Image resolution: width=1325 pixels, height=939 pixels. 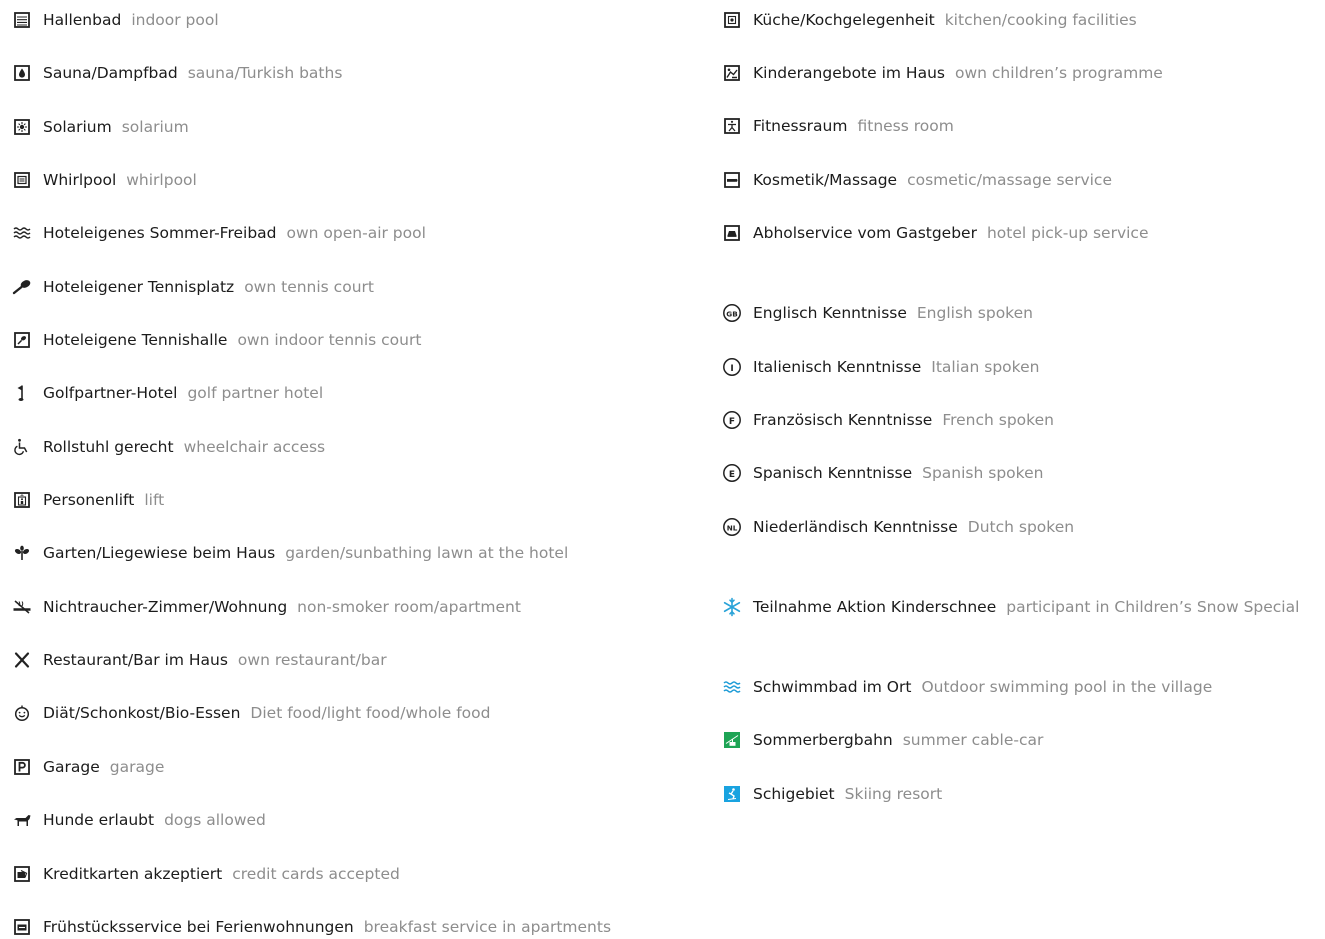 I want to click on english-label: Skiing resort, so click(x=893, y=794).